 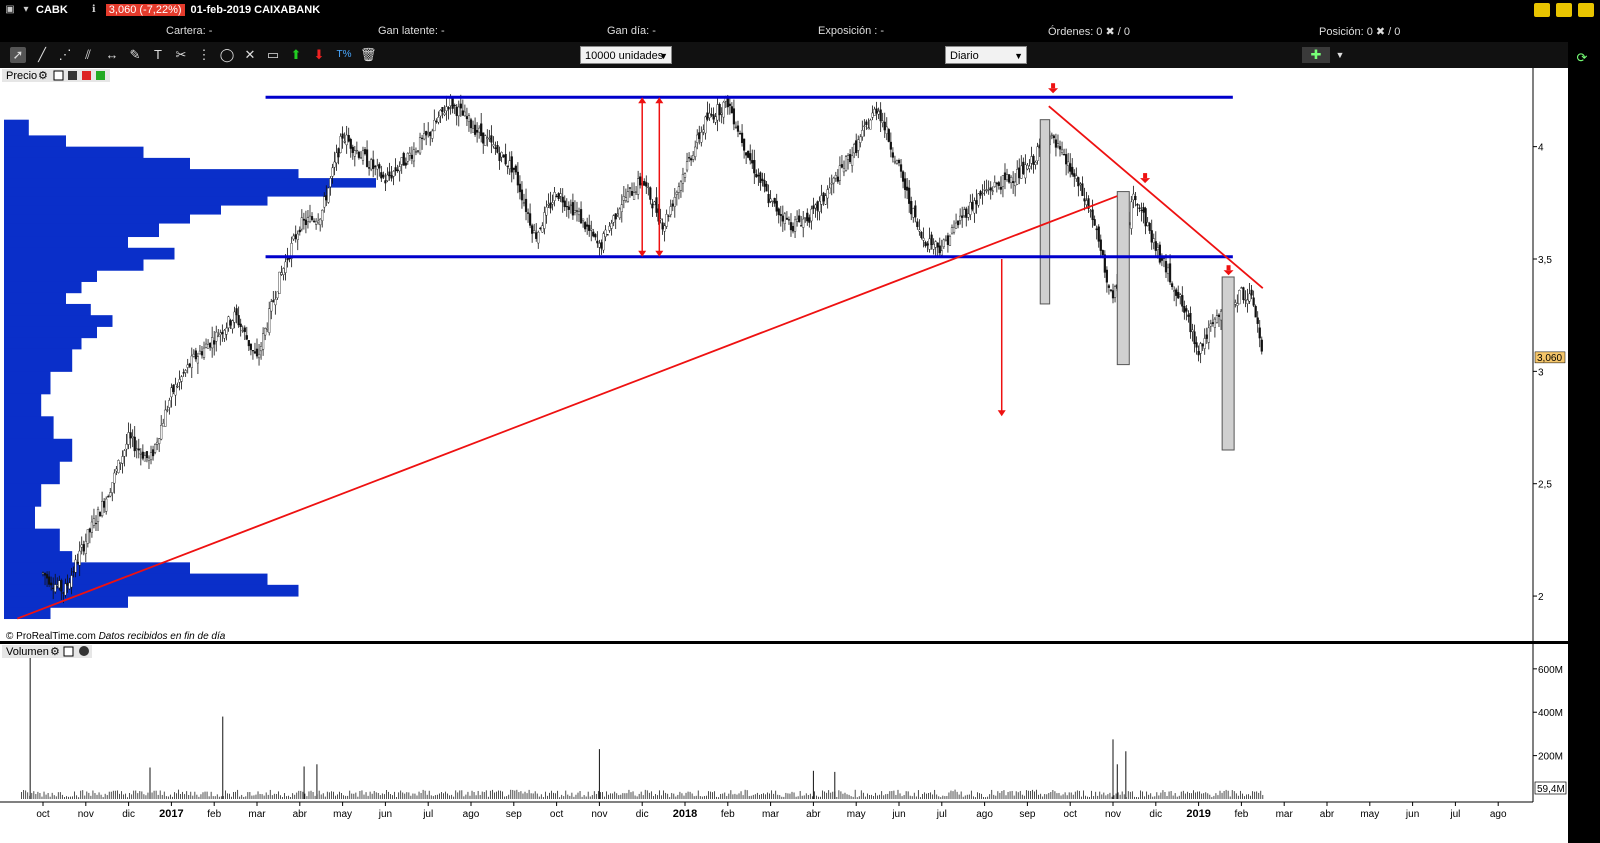 I want to click on volume-tick-label: 200M, so click(x=1550, y=757).